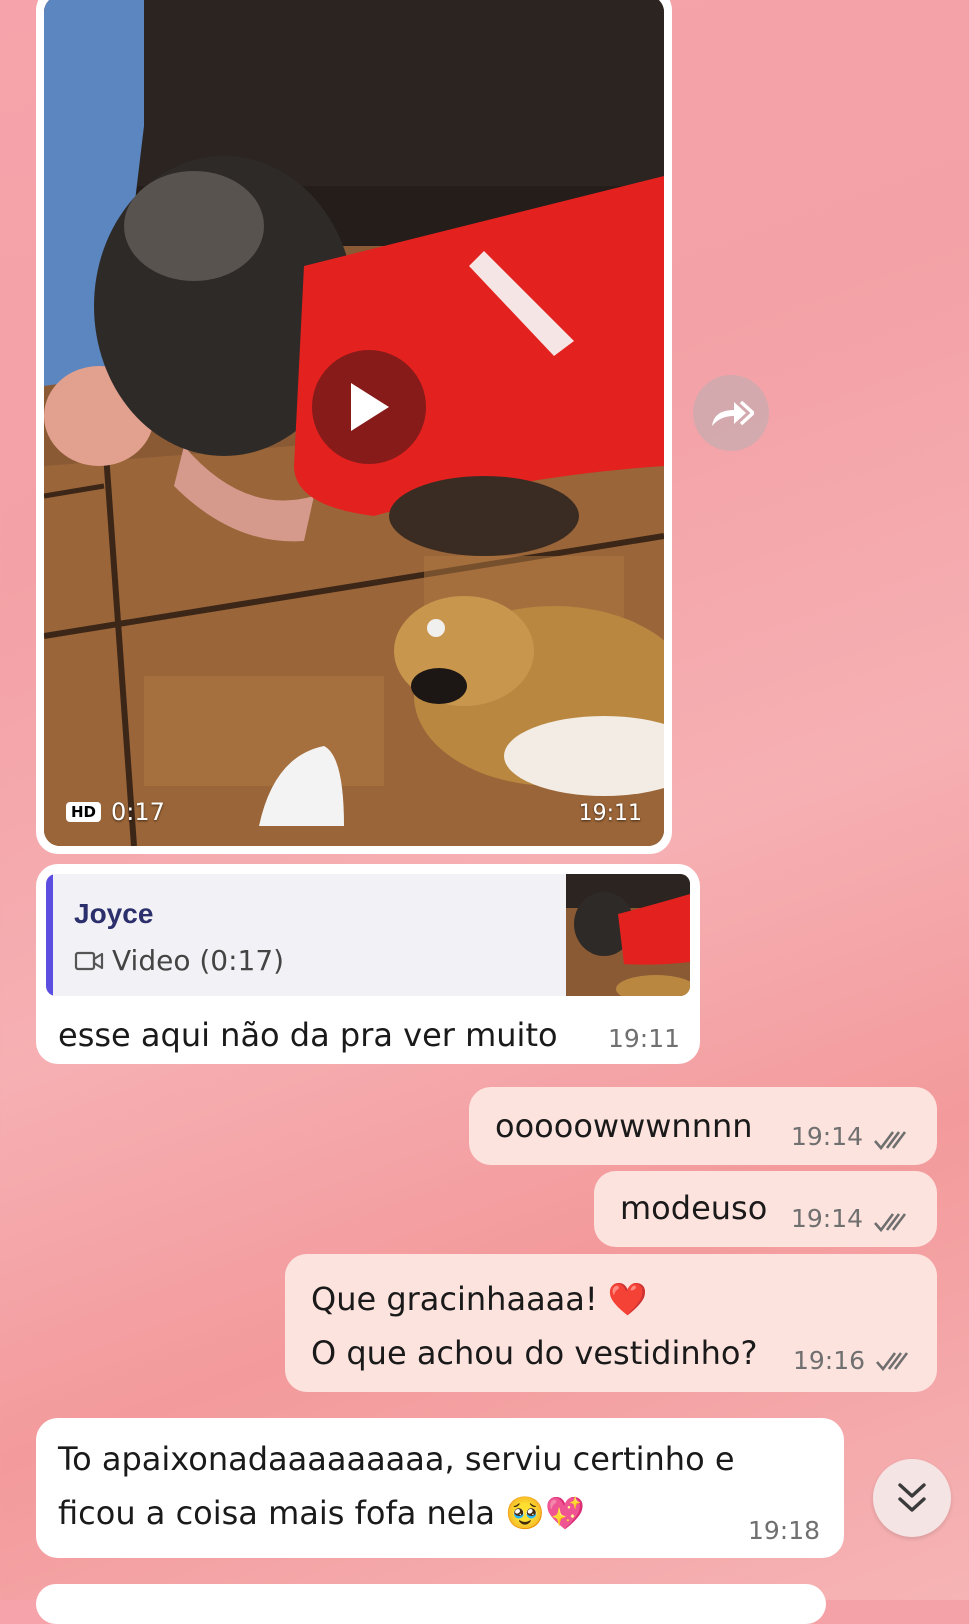  What do you see at coordinates (89, 960) in the screenshot?
I see `video-camera-icon` at bounding box center [89, 960].